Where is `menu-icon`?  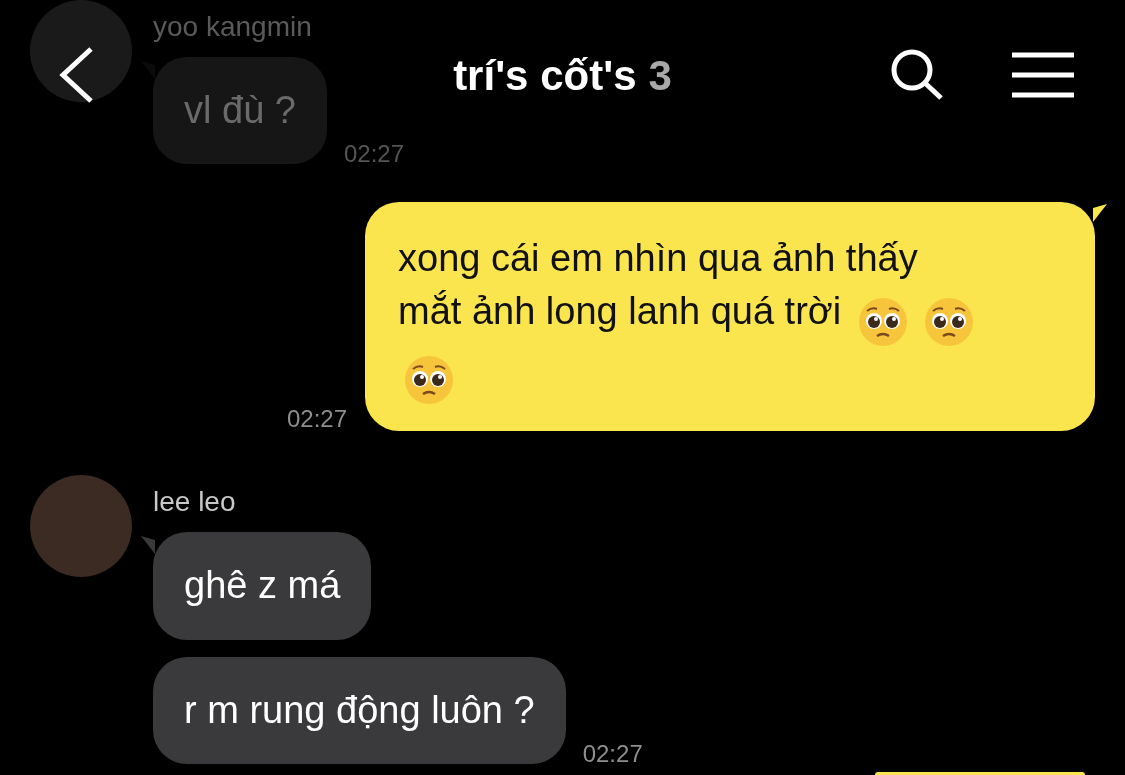
menu-icon is located at coordinates (1043, 75).